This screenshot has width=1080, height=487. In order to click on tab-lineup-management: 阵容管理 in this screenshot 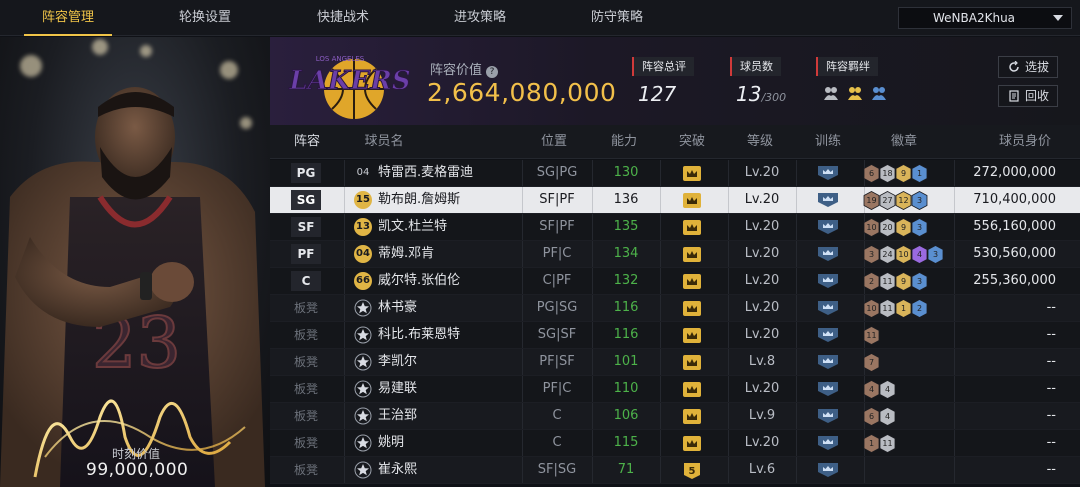, I will do `click(68, 18)`.